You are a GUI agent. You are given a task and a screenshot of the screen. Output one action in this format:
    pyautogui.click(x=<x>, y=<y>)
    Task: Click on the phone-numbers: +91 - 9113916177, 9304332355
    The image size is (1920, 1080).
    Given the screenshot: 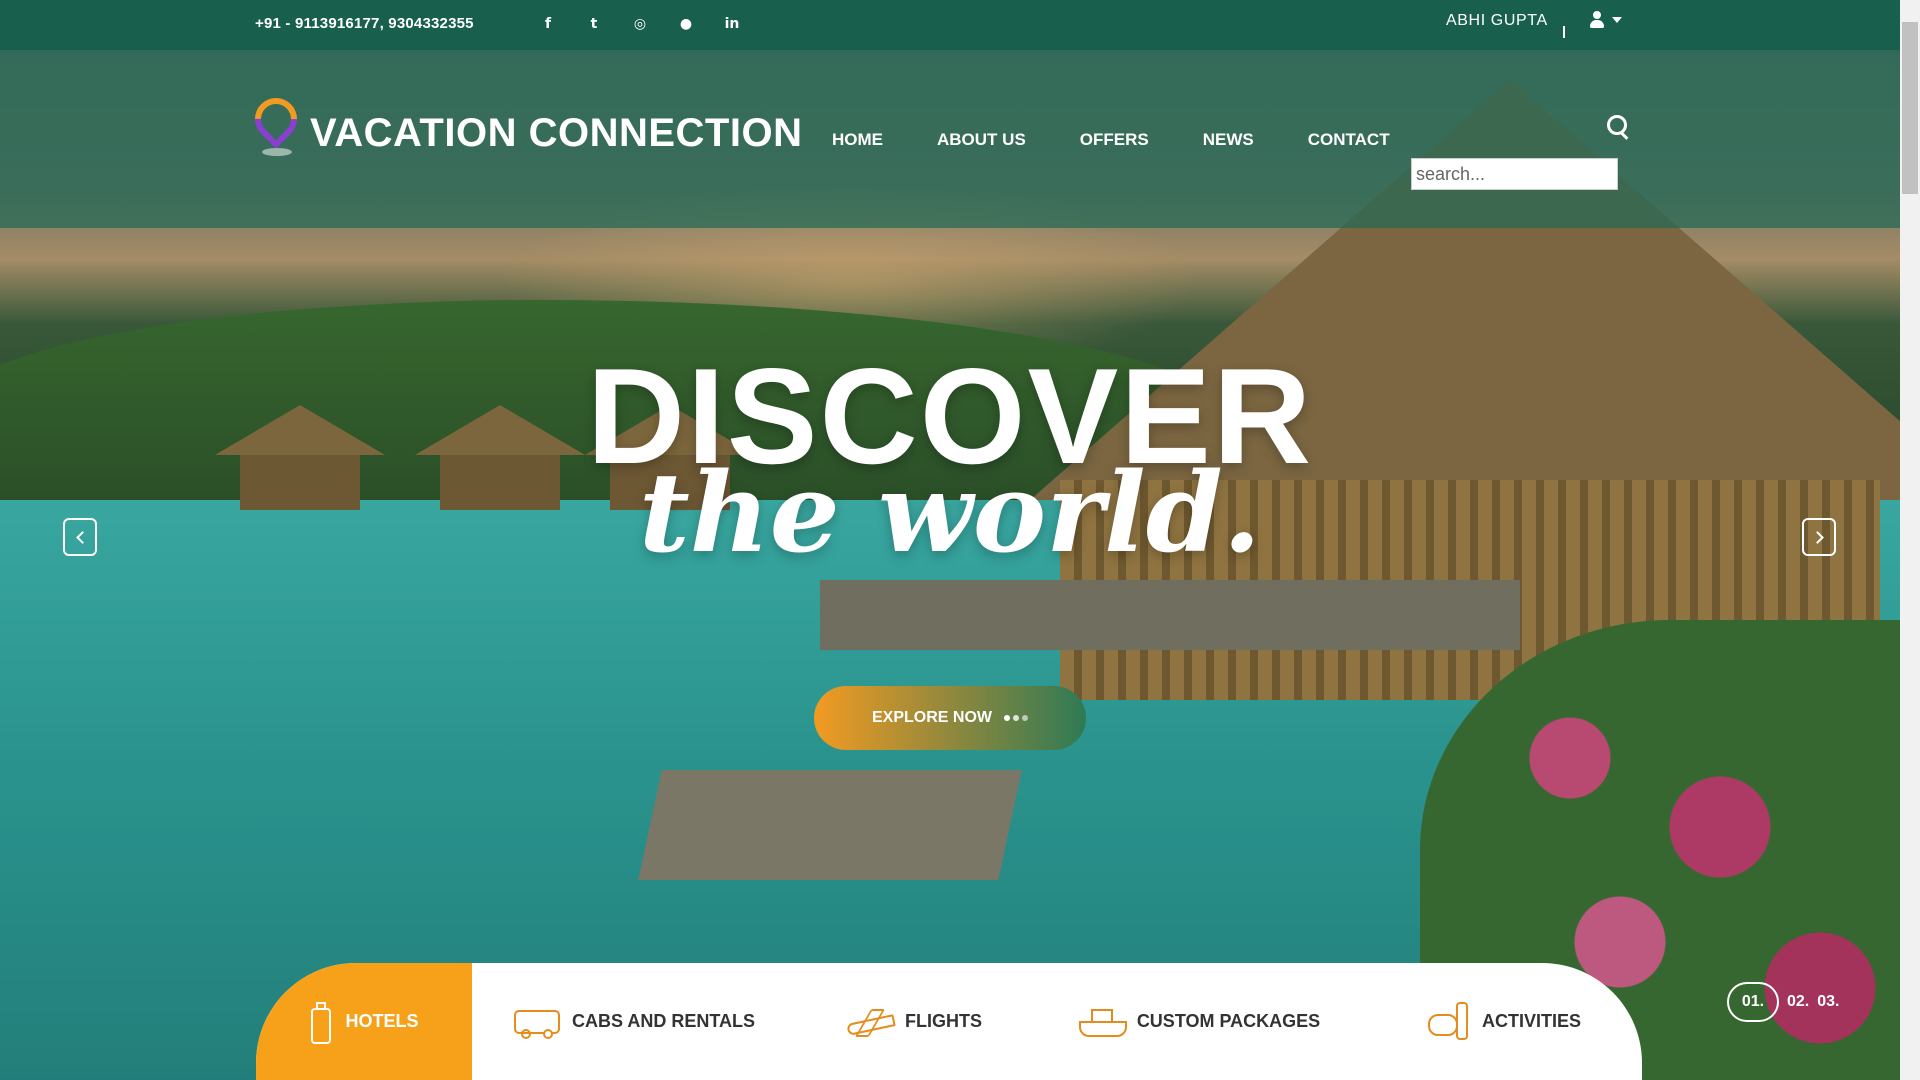 What is the action you would take?
    pyautogui.click(x=364, y=23)
    